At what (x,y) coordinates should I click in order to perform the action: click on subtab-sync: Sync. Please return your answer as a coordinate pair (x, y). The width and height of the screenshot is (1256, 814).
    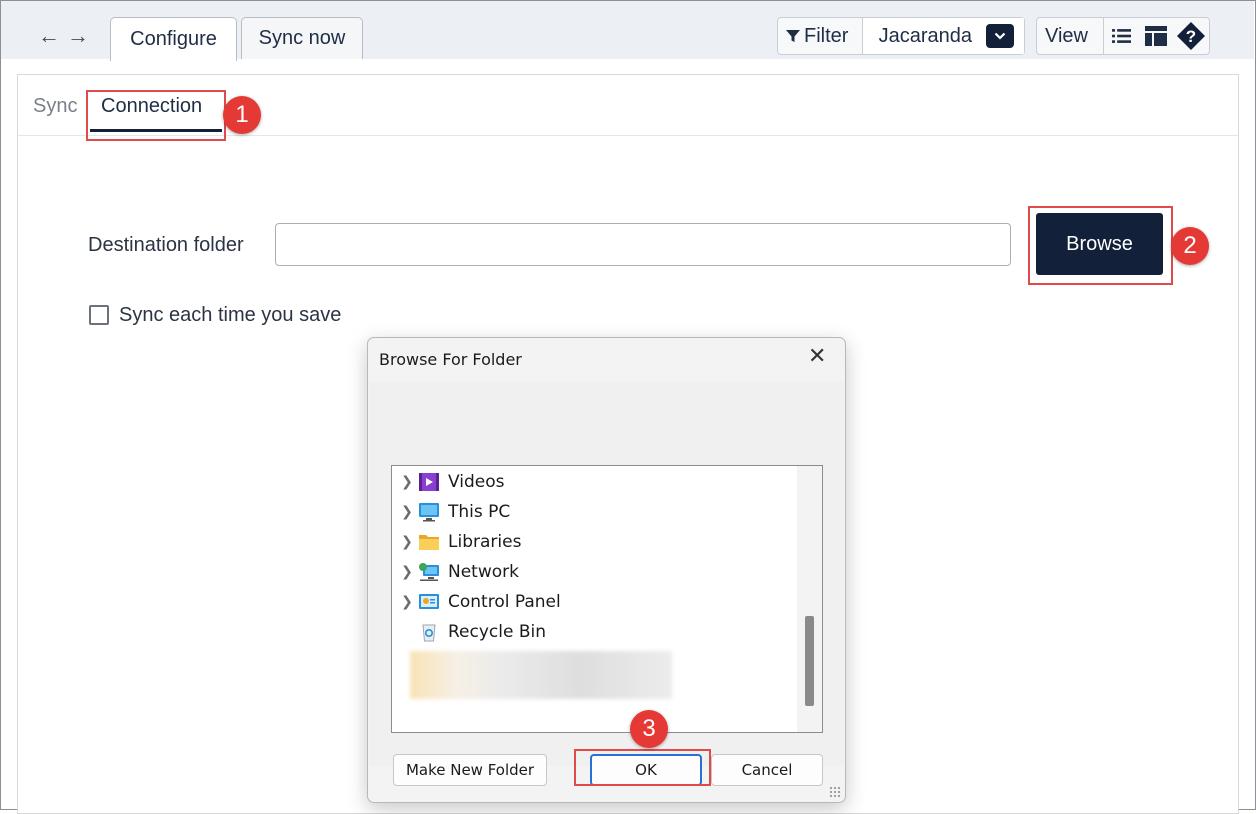
    Looking at the image, I should click on (55, 106).